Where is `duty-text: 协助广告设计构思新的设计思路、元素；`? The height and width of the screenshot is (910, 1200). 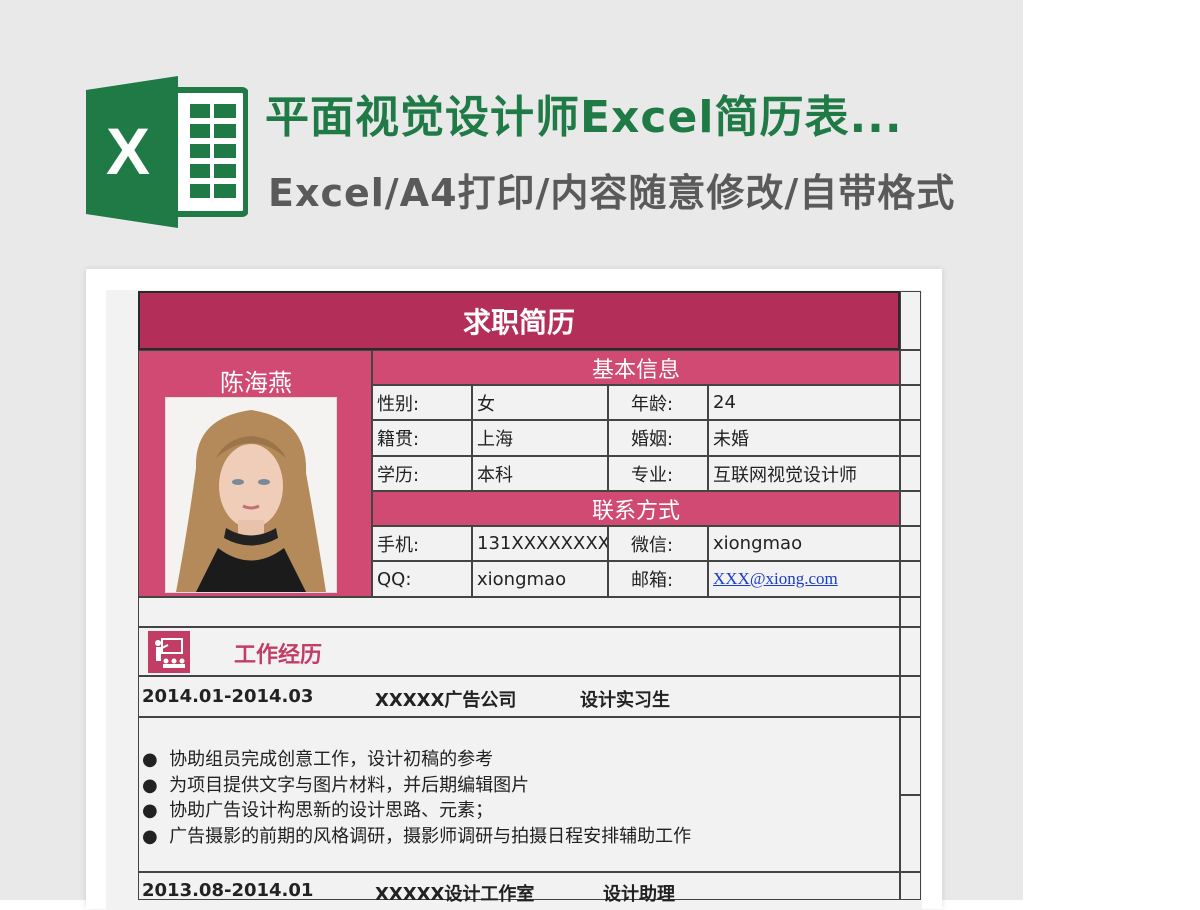 duty-text: 协助广告设计构思新的设计思路、元素； is located at coordinates (331, 810).